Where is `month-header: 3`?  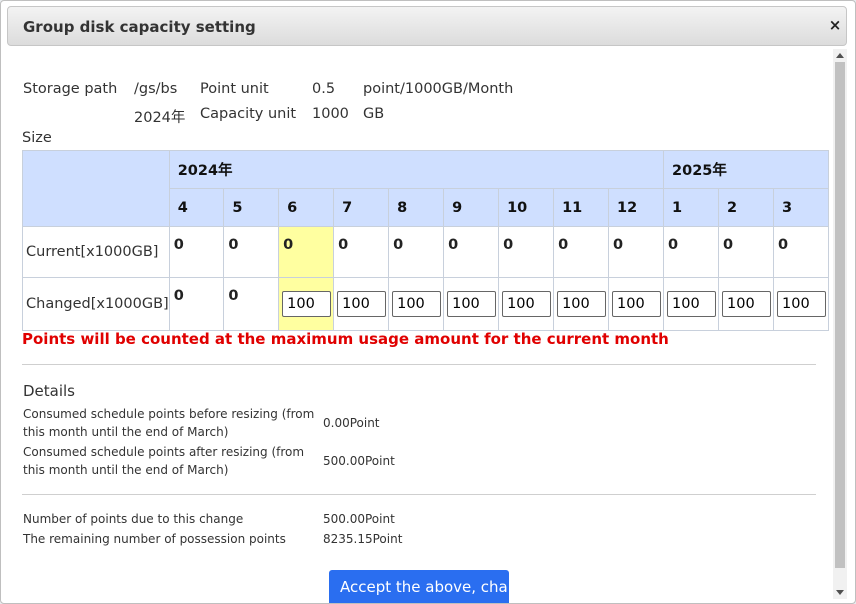
month-header: 3 is located at coordinates (801, 207).